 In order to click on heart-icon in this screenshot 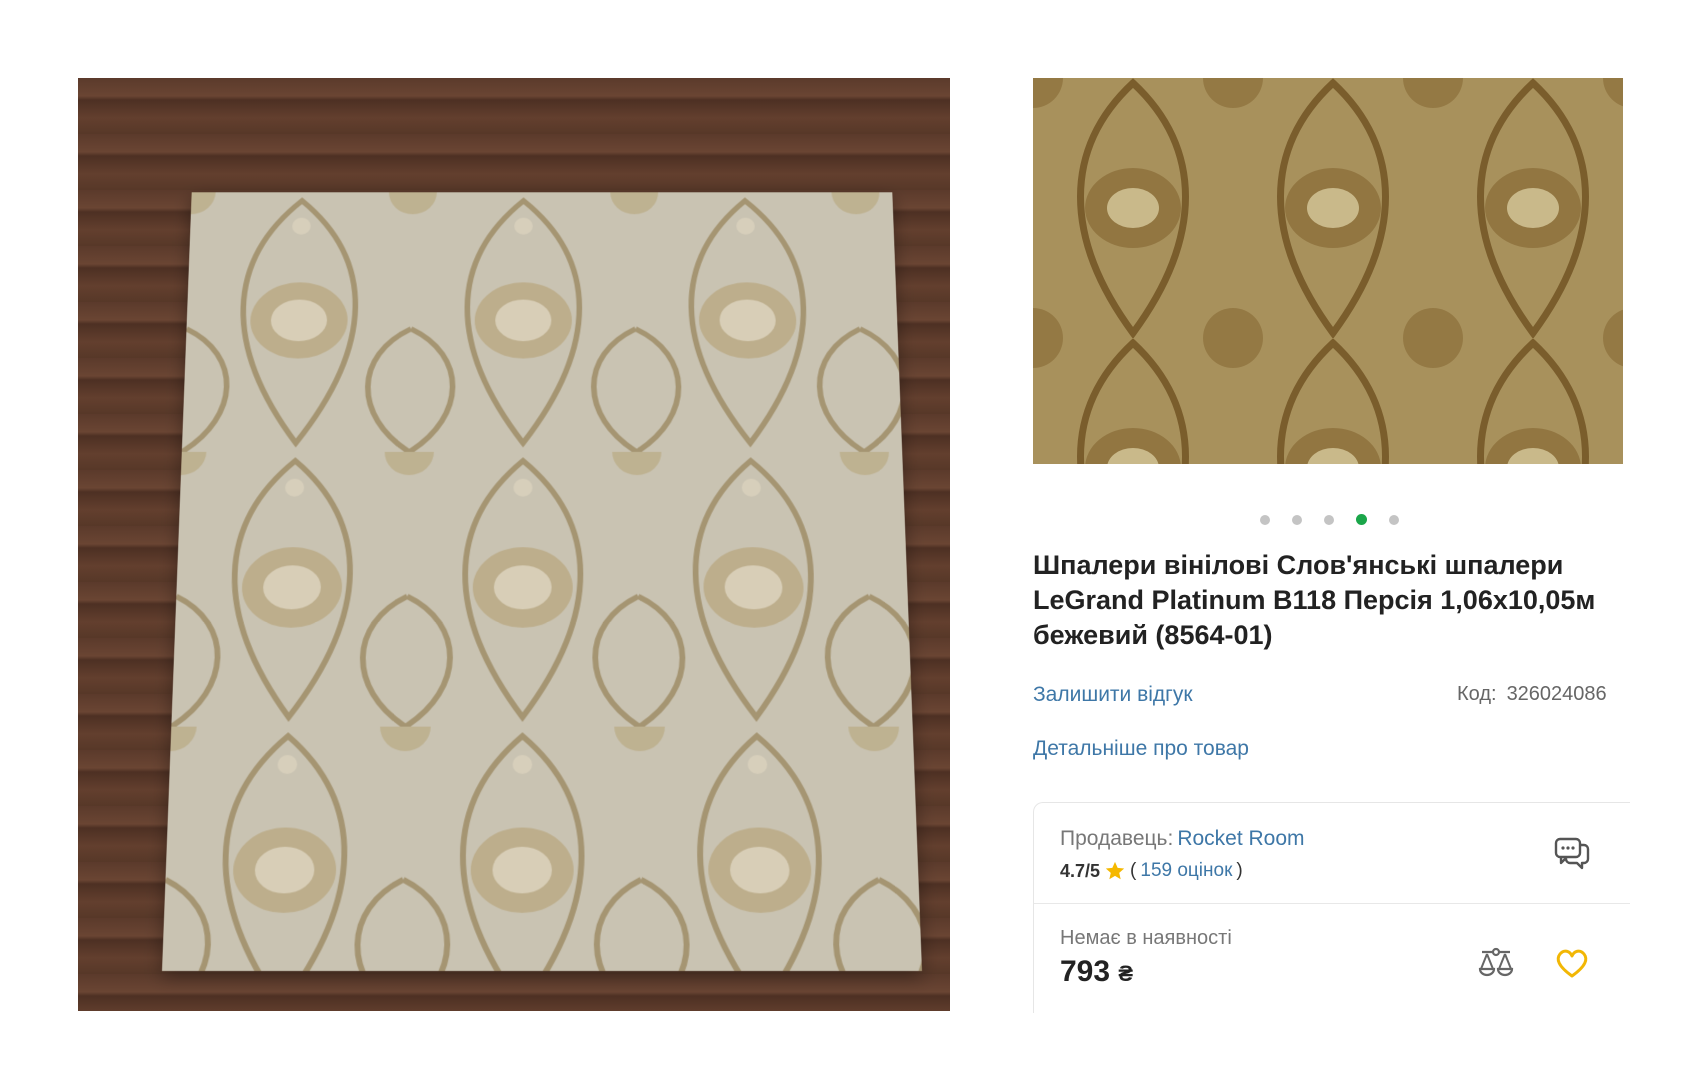, I will do `click(1572, 963)`.